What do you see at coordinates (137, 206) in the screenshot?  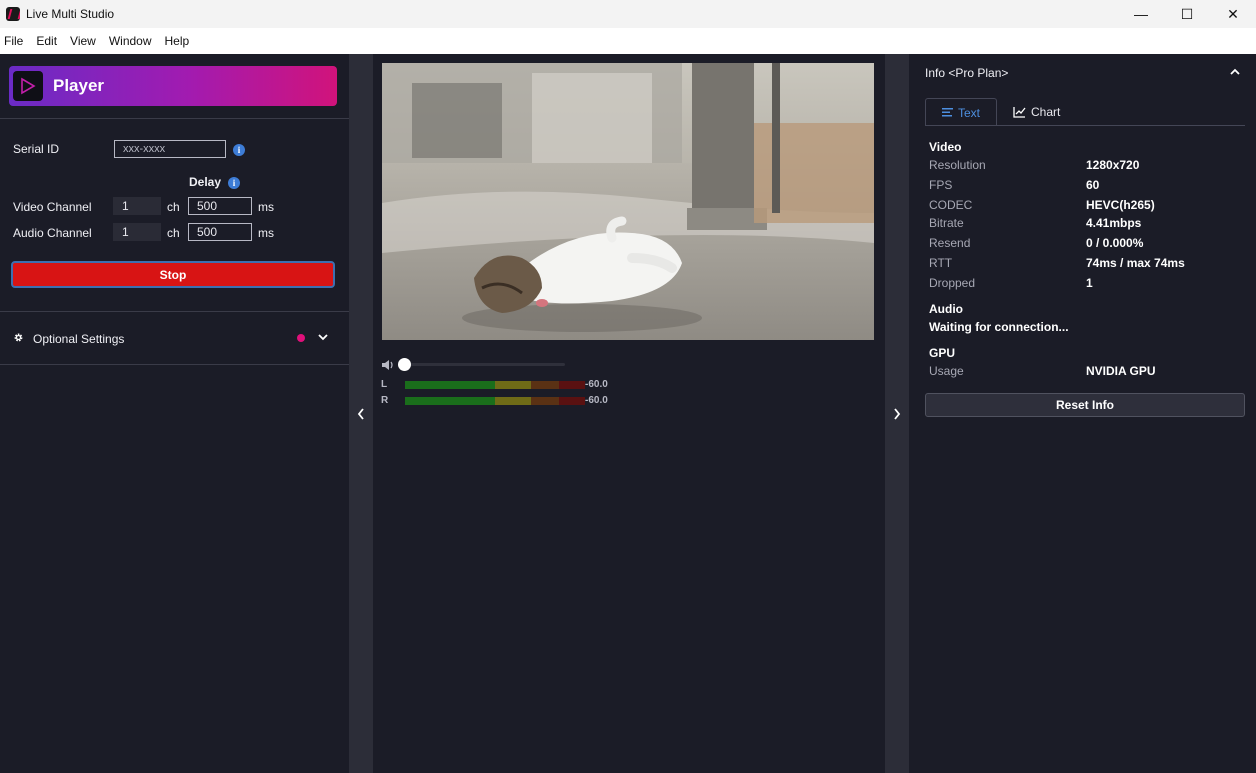 I see `video-channel-input` at bounding box center [137, 206].